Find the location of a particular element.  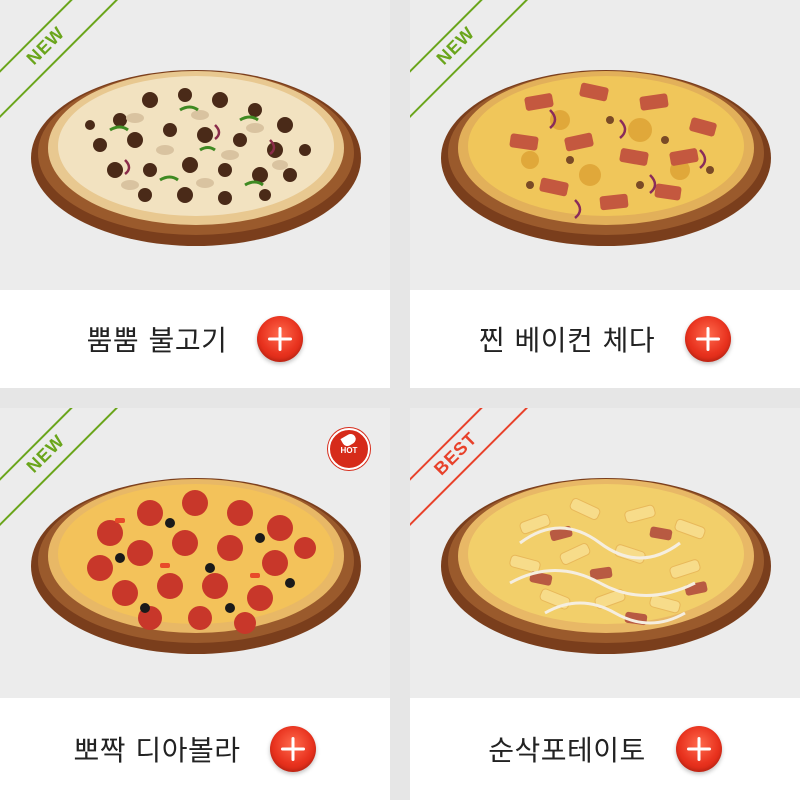

ribbon: BEST is located at coordinates (475, 473).